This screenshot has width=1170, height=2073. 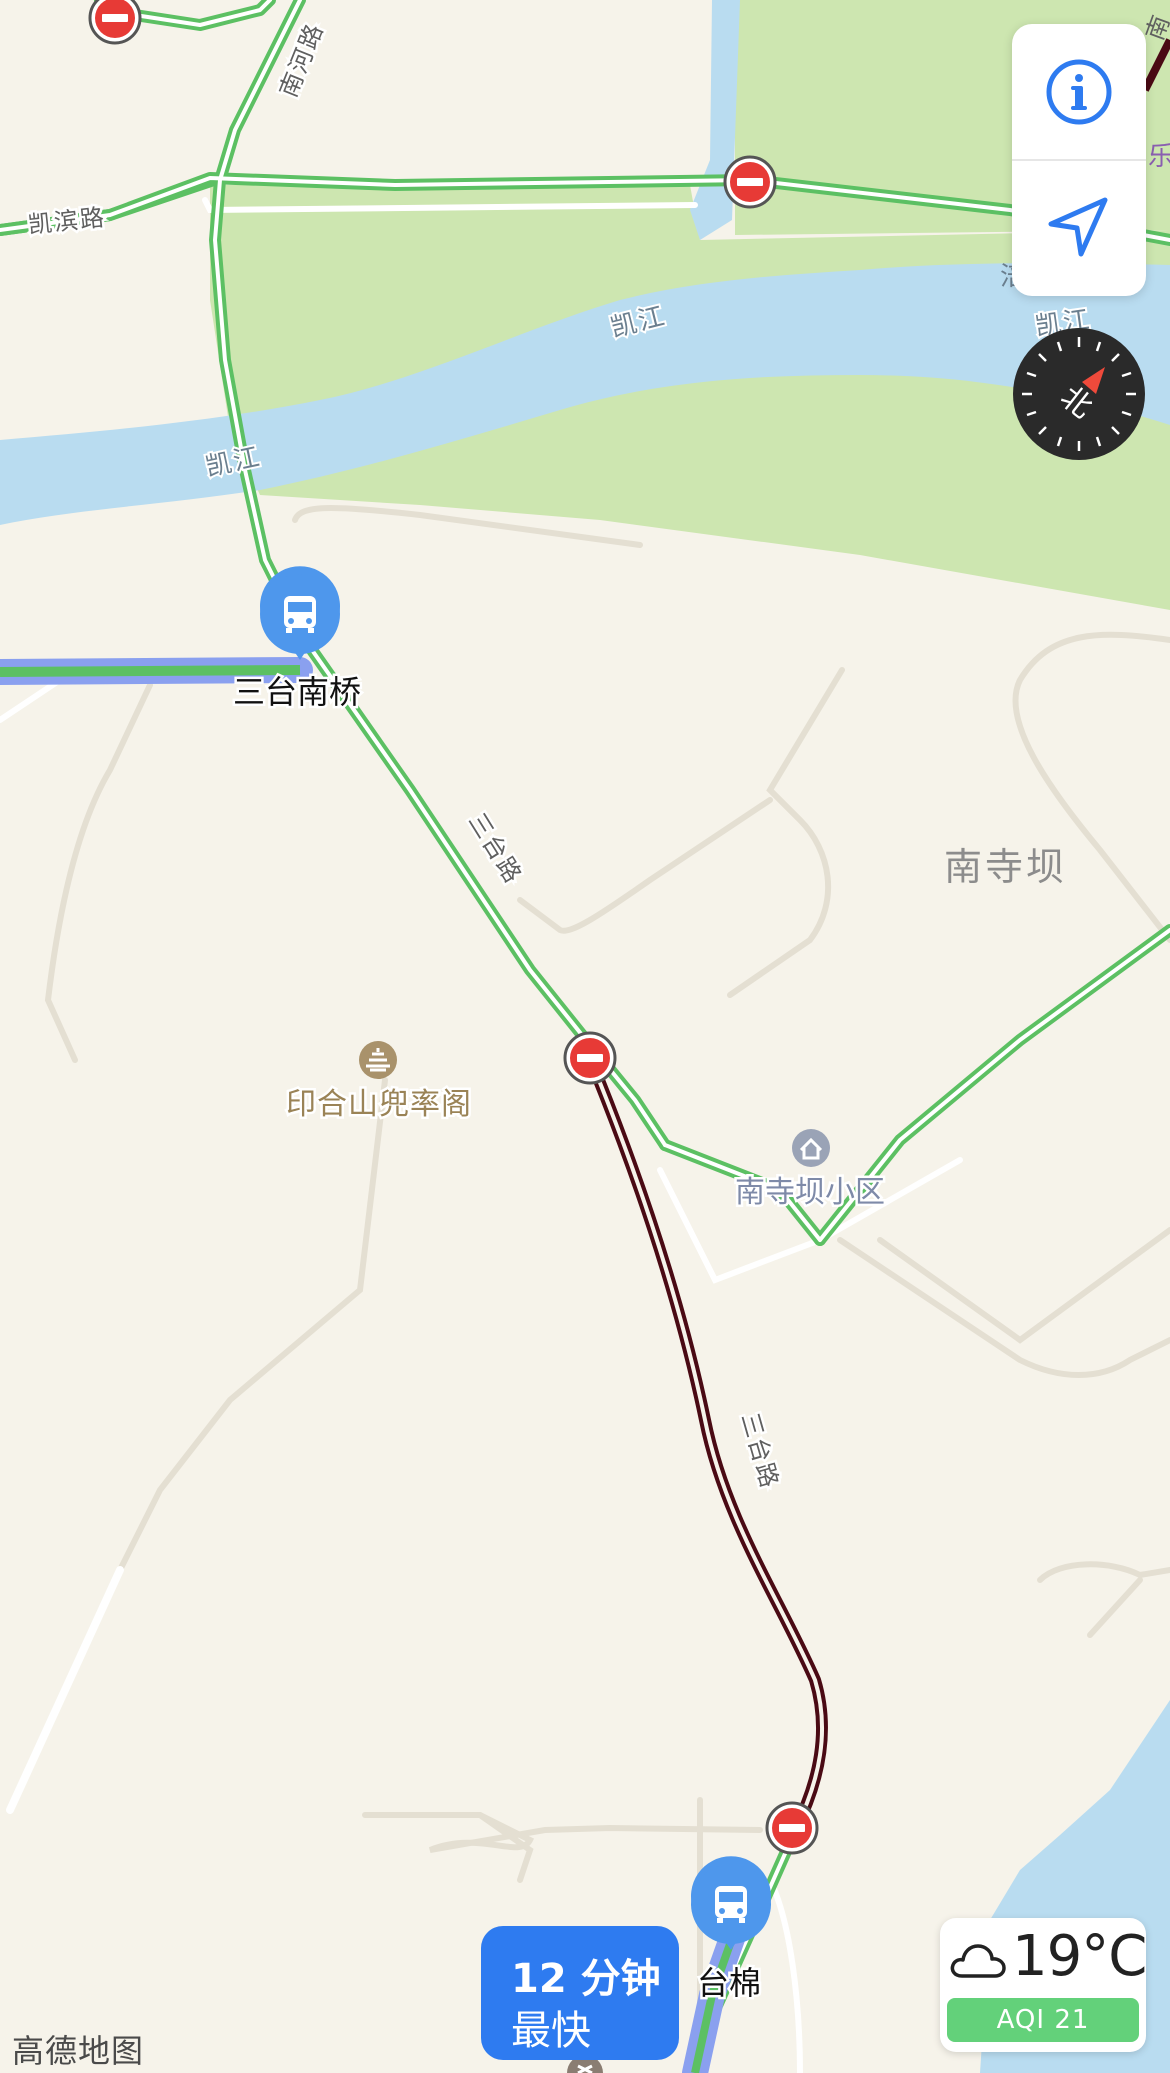 I want to click on info-icon, so click(x=1079, y=92).